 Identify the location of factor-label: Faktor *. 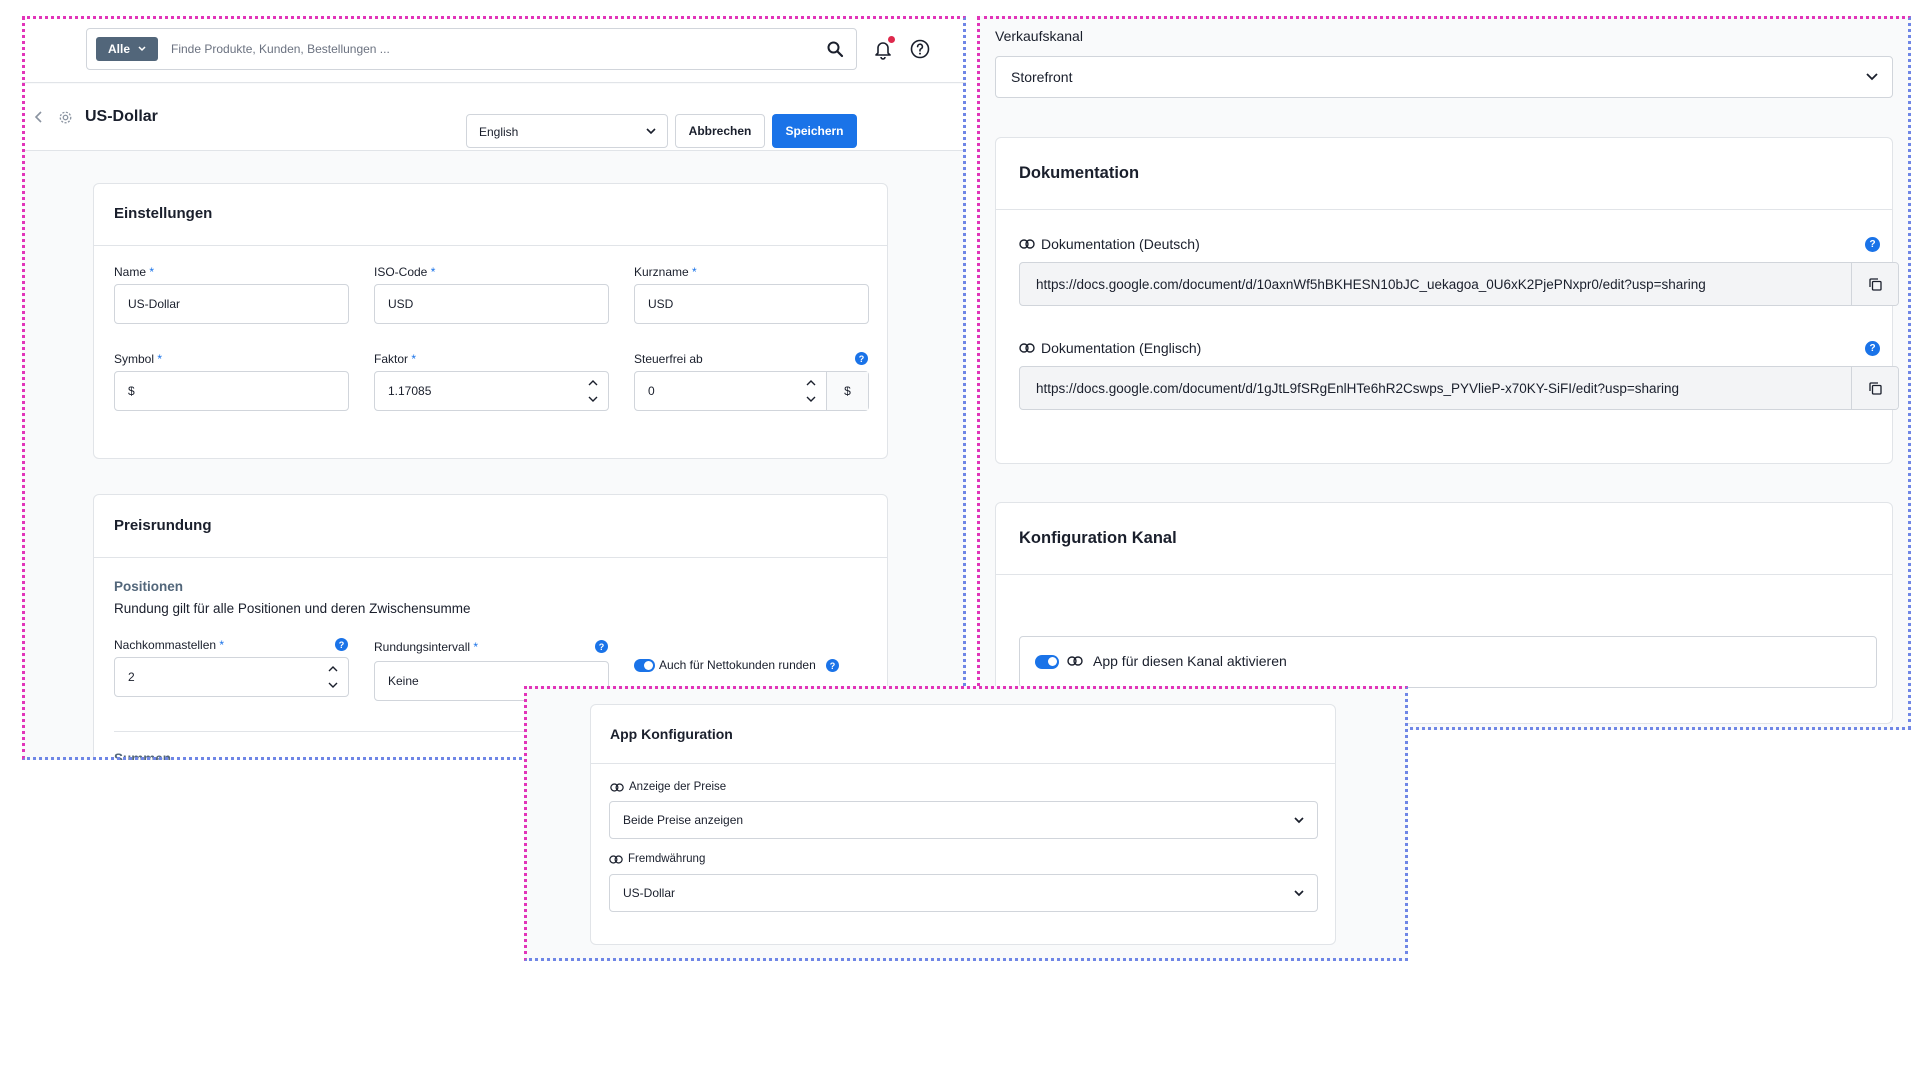
(395, 359).